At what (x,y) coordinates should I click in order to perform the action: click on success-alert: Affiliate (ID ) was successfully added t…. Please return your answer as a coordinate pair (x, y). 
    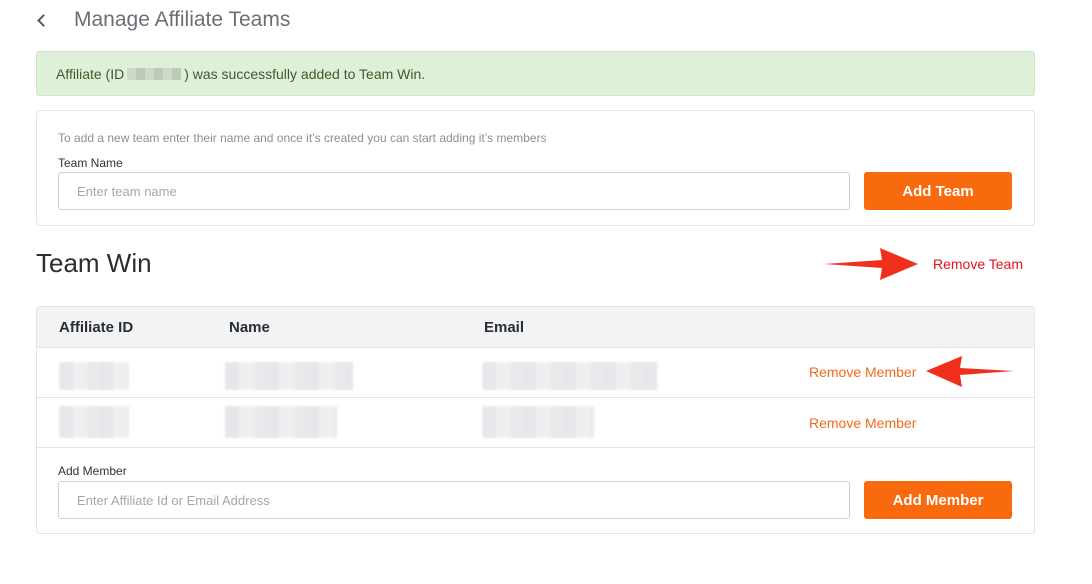
    Looking at the image, I should click on (535, 73).